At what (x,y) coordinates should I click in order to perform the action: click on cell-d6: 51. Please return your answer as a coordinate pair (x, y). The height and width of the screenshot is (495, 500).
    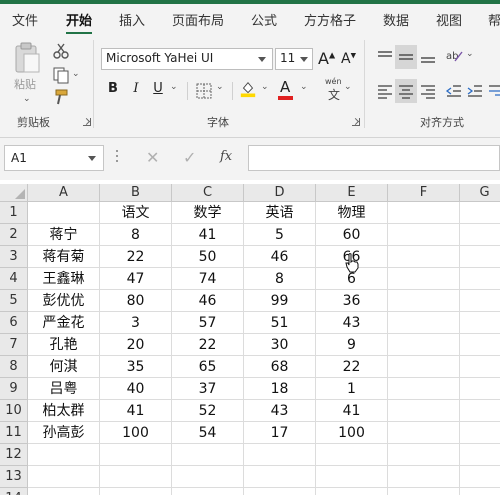
    Looking at the image, I should click on (280, 323).